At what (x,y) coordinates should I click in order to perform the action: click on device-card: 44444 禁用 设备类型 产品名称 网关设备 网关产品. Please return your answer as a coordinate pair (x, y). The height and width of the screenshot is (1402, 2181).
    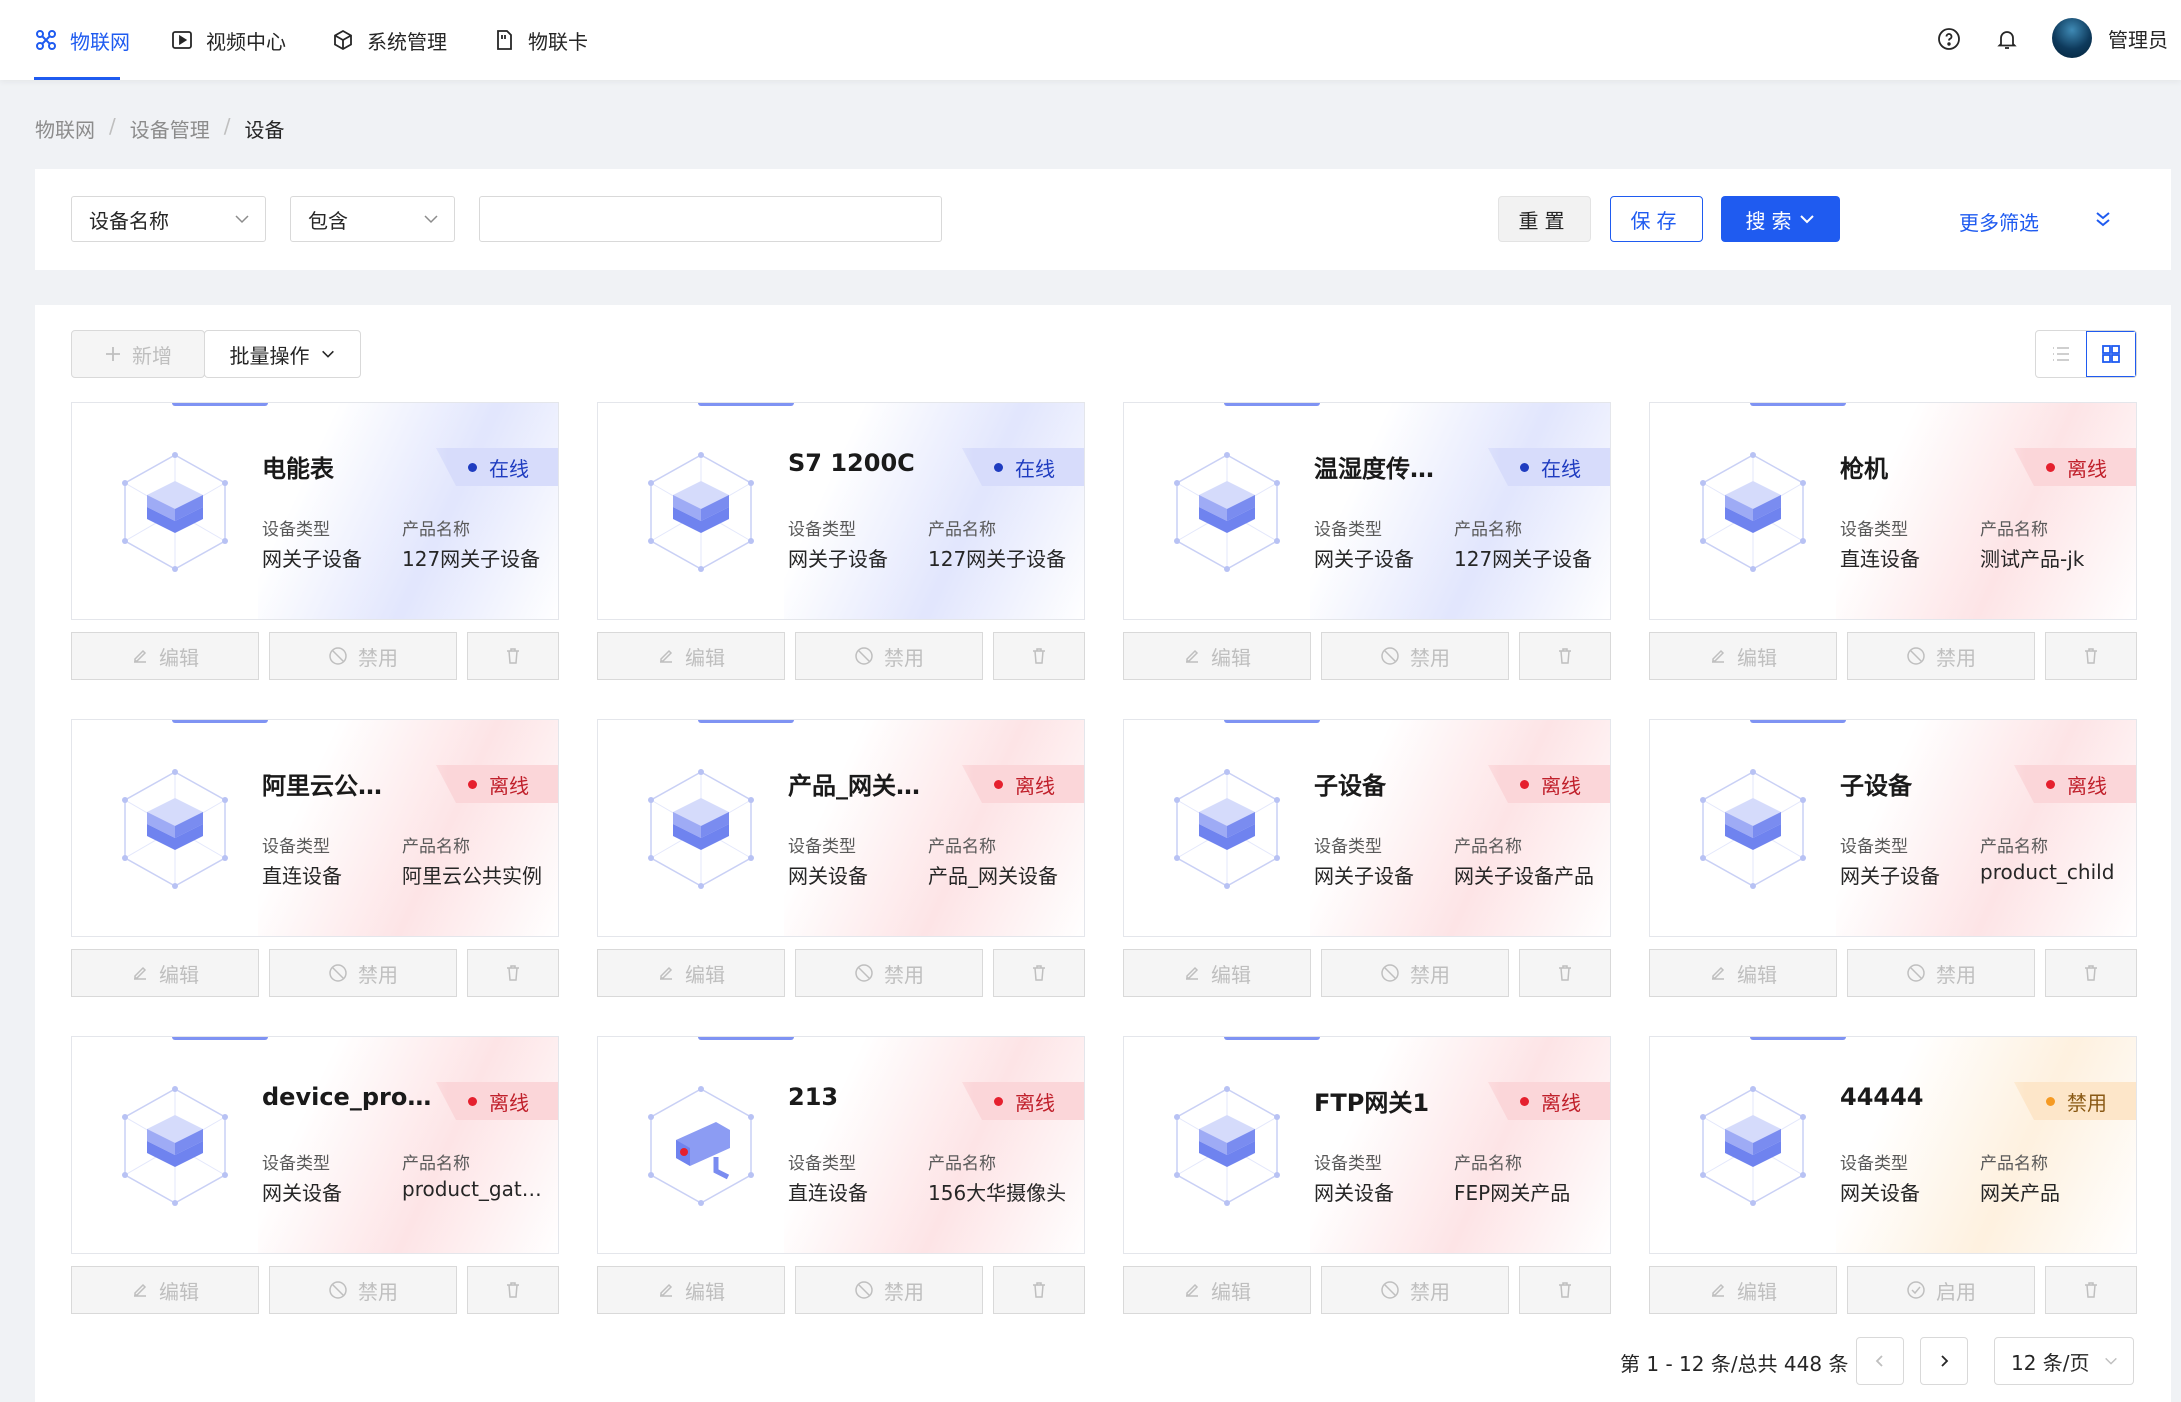
    Looking at the image, I should click on (1893, 1145).